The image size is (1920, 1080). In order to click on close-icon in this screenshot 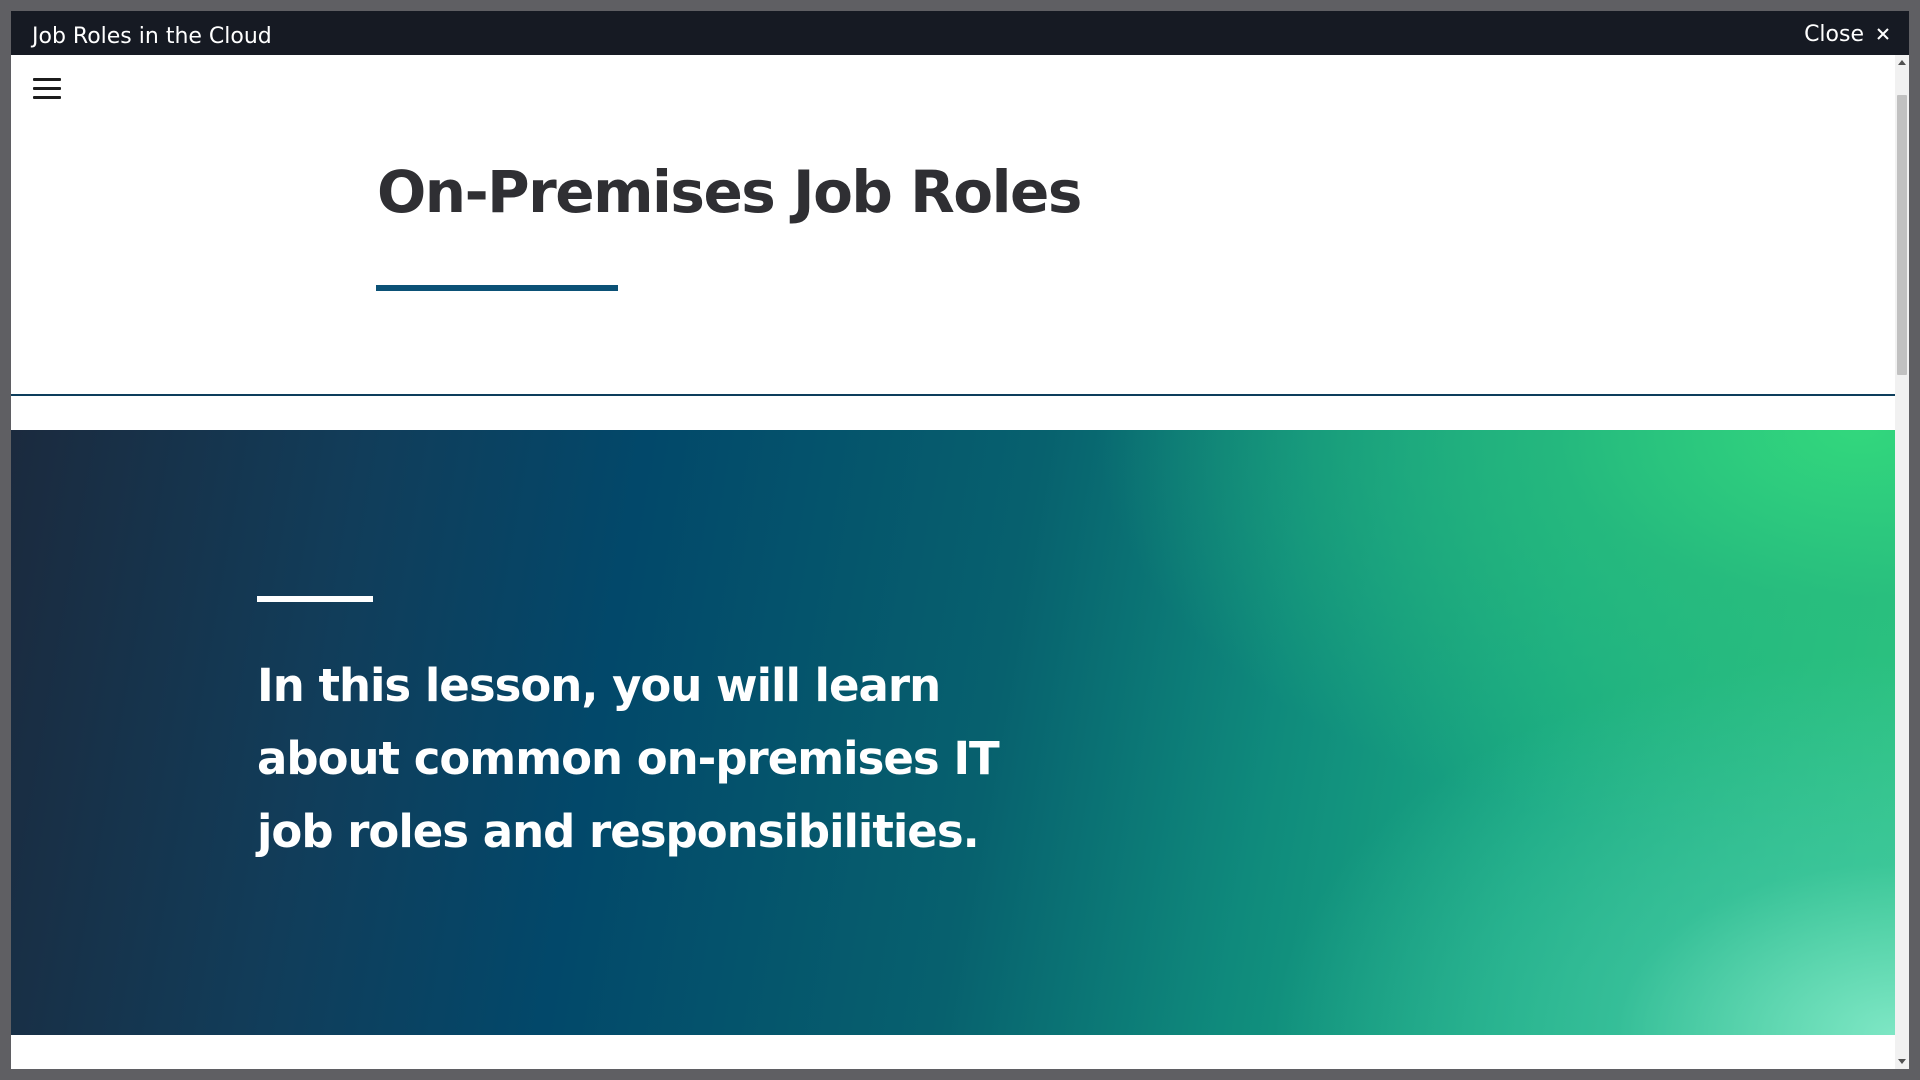, I will do `click(1883, 34)`.